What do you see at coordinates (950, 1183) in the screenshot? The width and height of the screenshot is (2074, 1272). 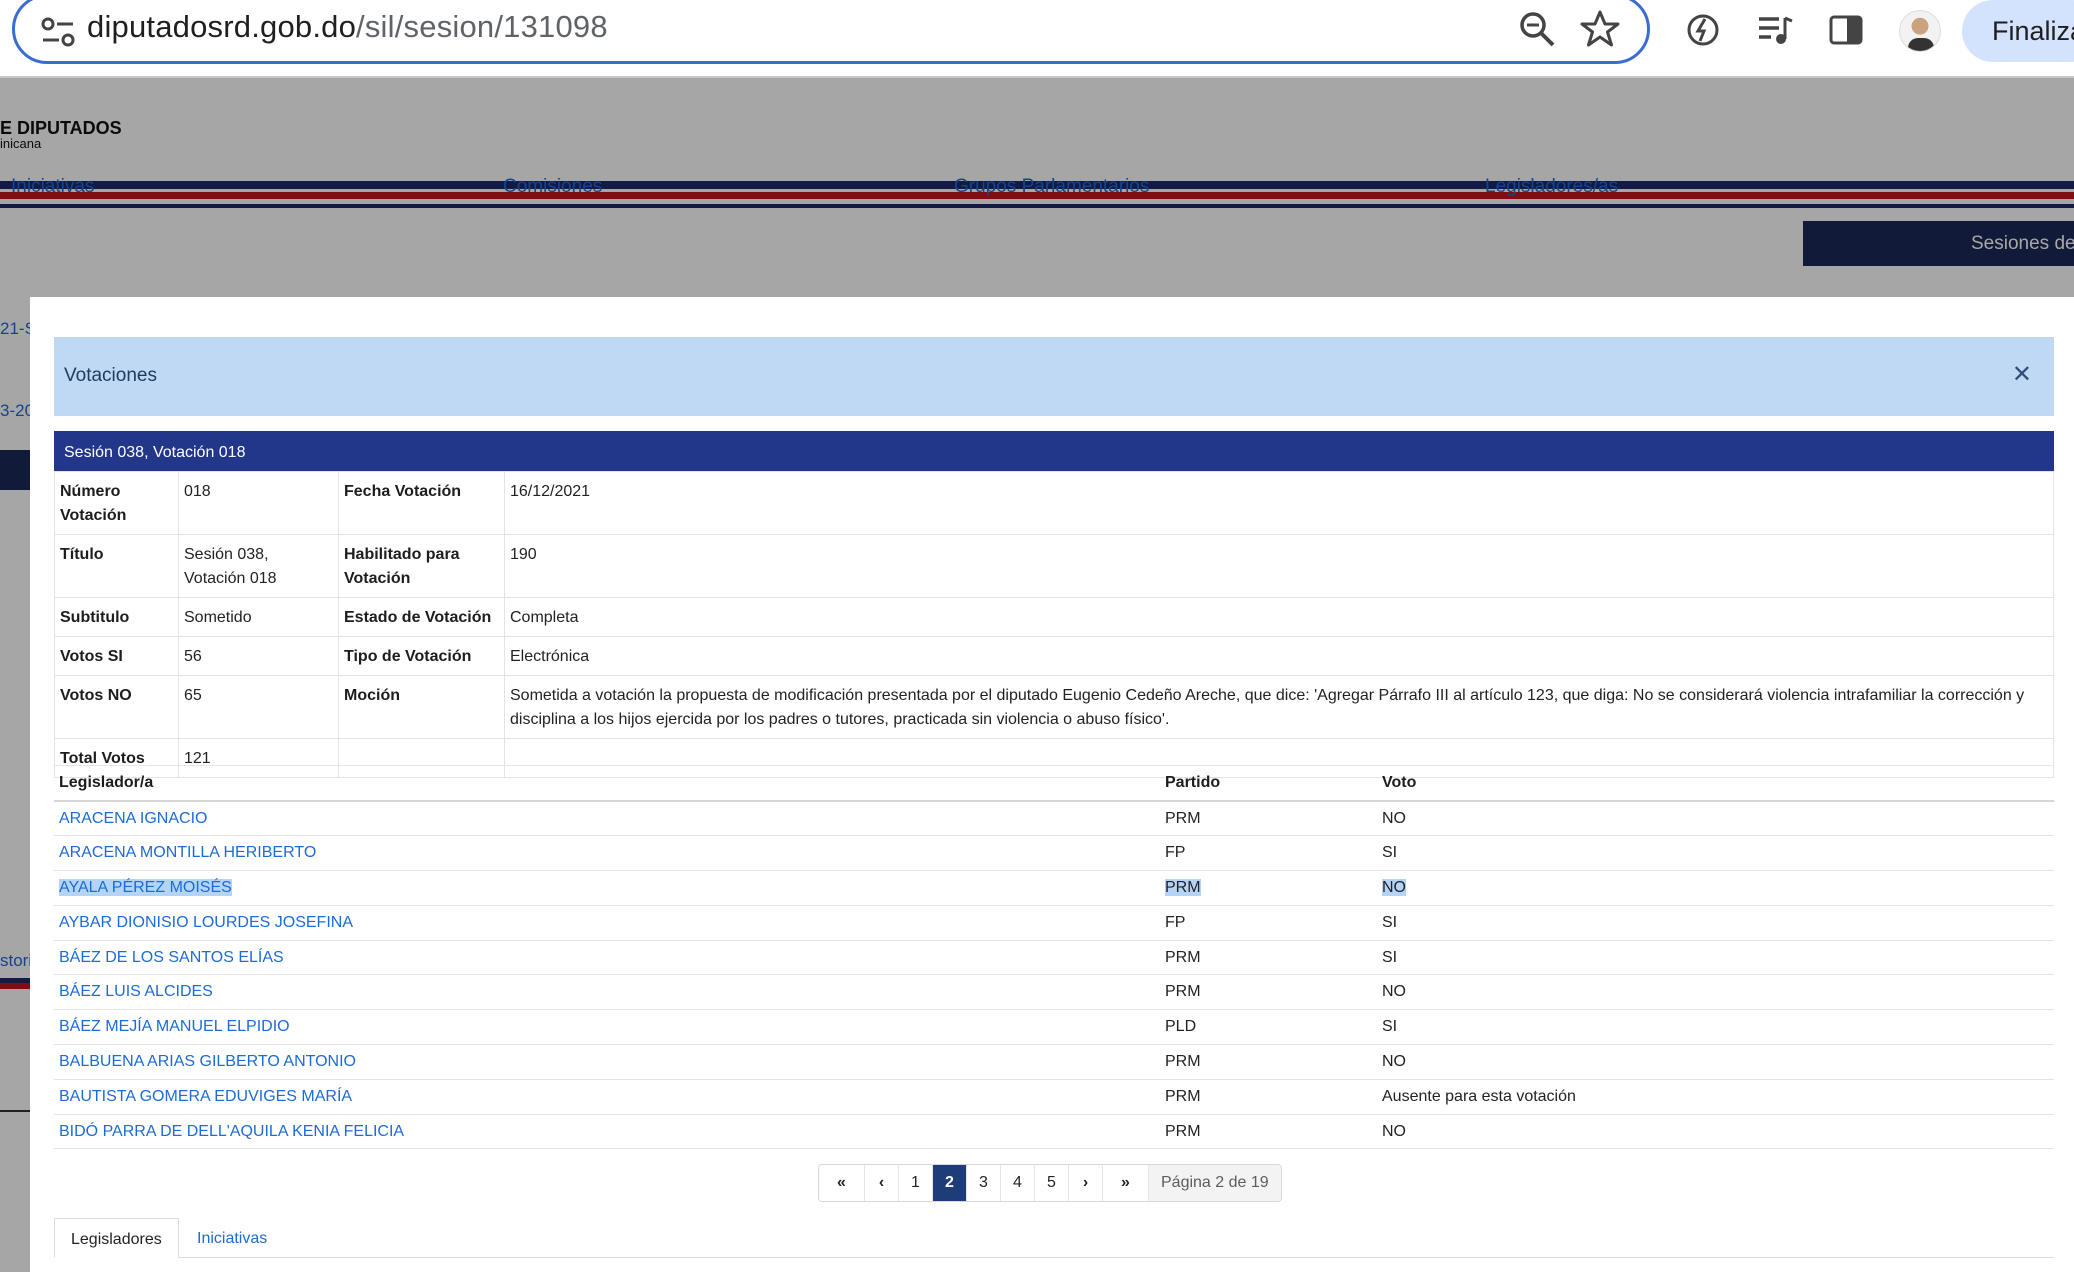 I see `page-2-button: 2` at bounding box center [950, 1183].